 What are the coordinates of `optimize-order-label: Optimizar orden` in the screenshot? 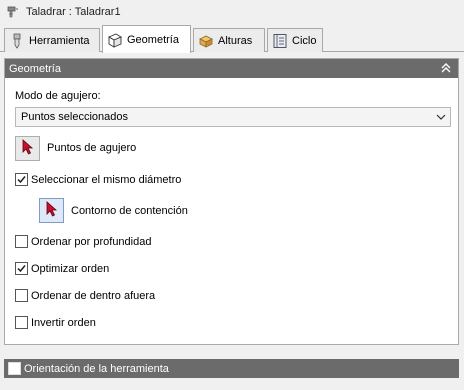 It's located at (70, 268).